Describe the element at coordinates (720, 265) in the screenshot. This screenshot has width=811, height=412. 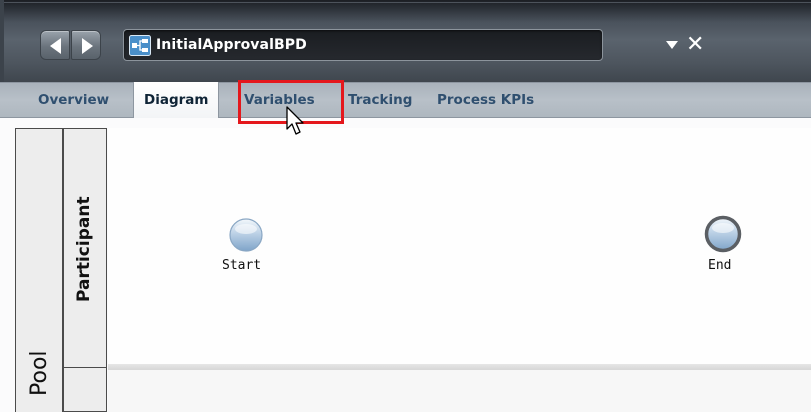
I see `end-event-label: End` at that location.